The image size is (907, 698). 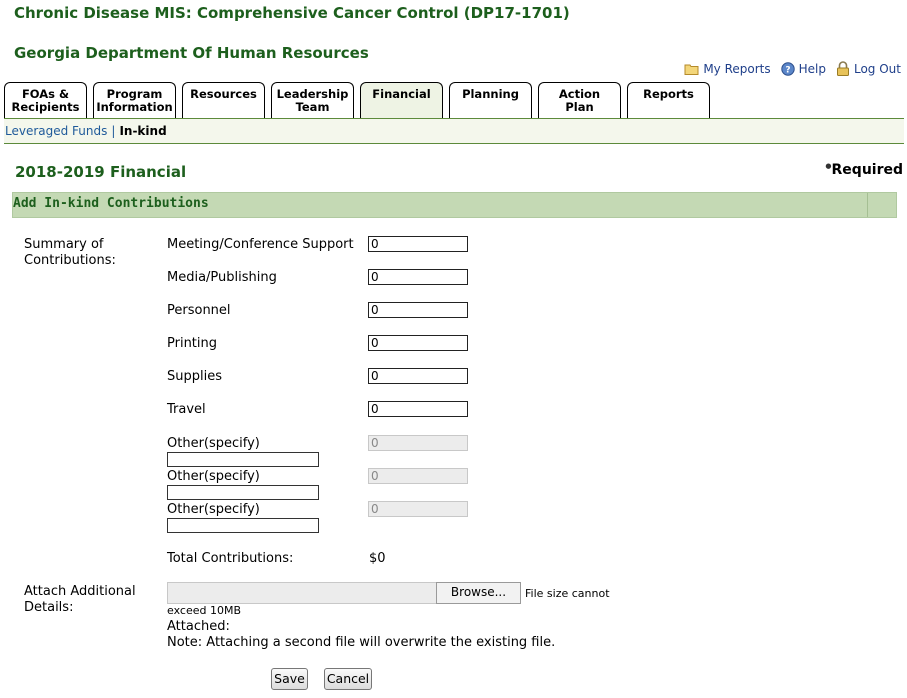 What do you see at coordinates (377, 558) in the screenshot?
I see `total-value: $0` at bounding box center [377, 558].